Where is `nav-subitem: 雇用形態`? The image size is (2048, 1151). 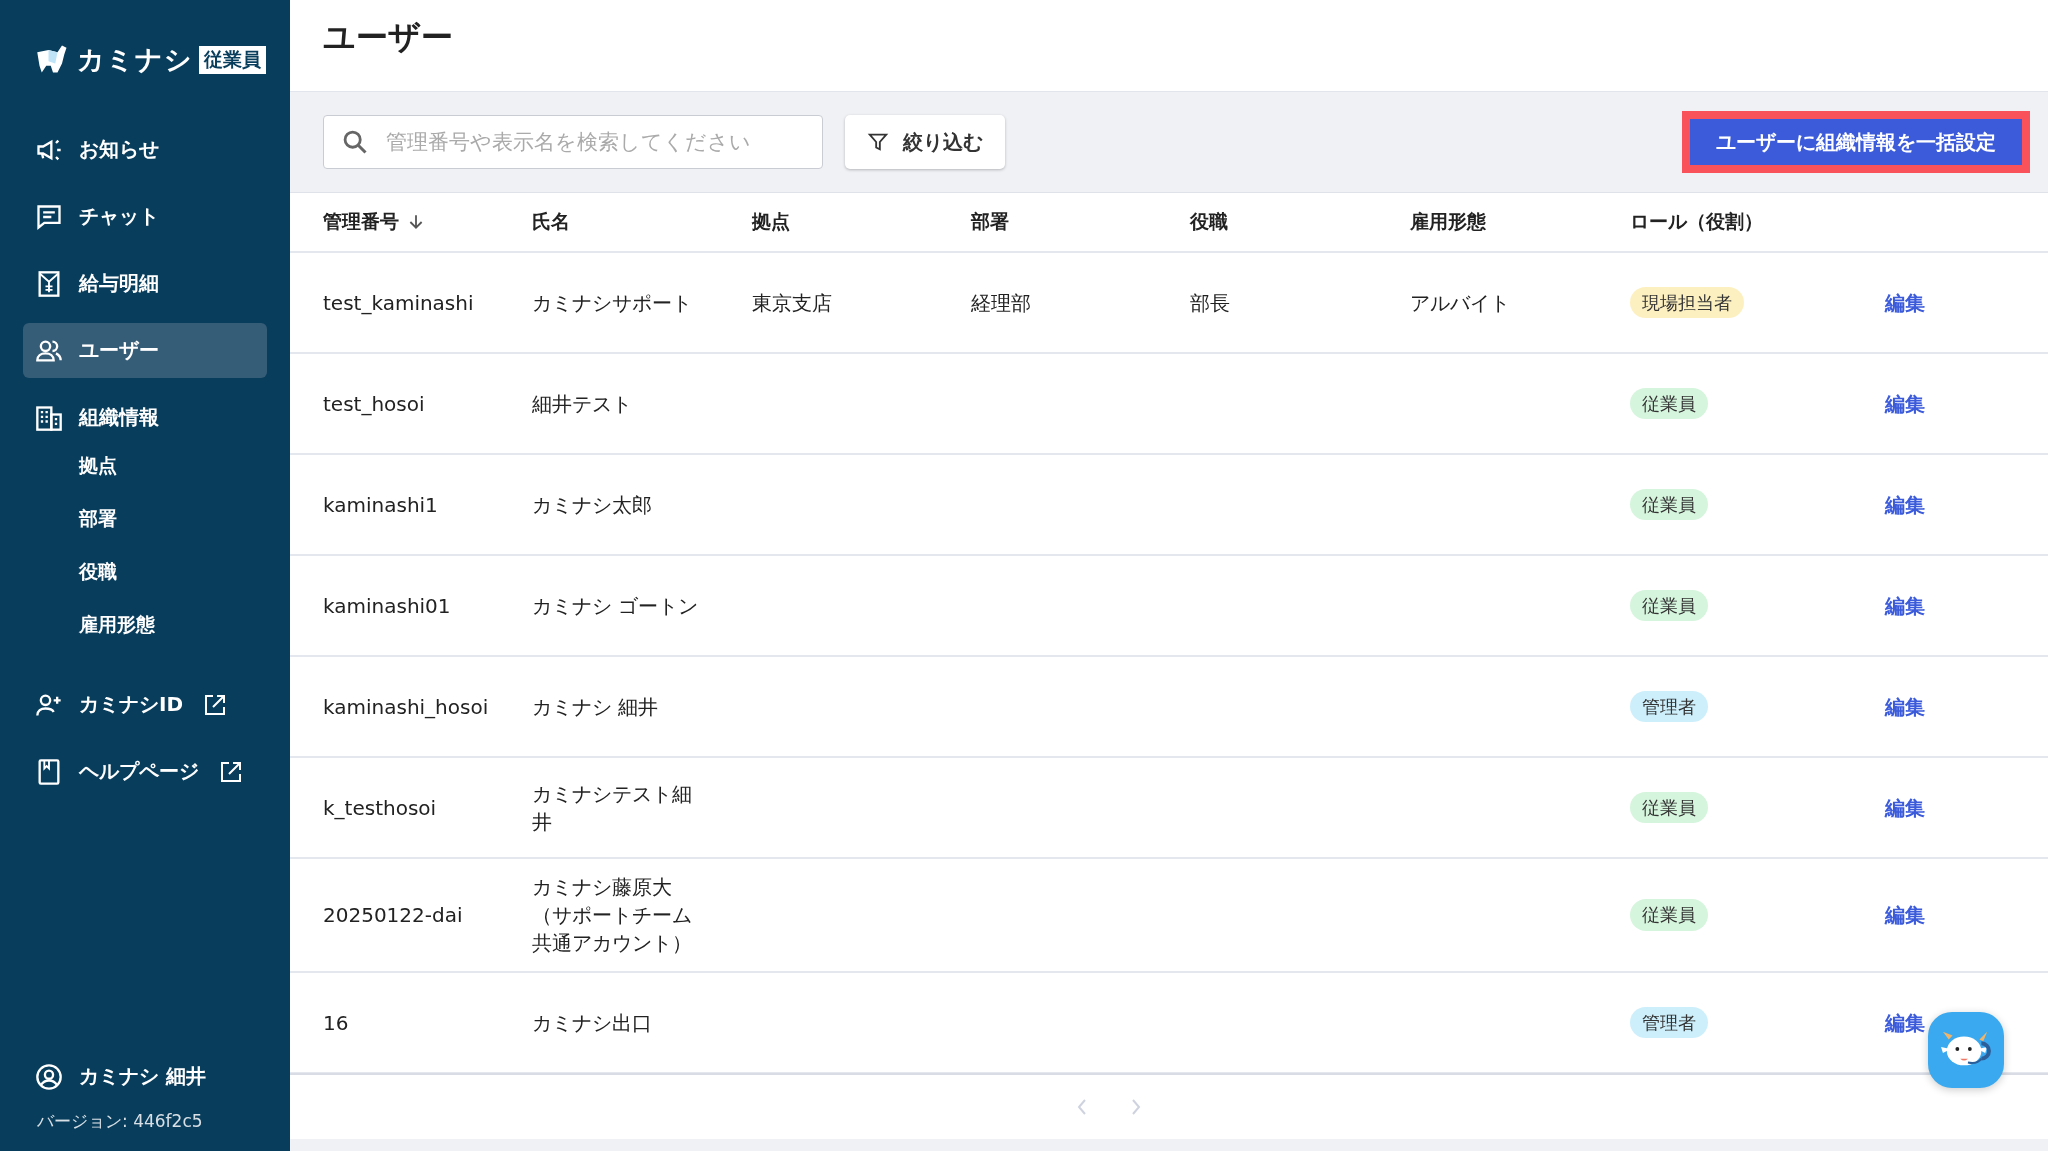 nav-subitem: 雇用形態 is located at coordinates (145, 624).